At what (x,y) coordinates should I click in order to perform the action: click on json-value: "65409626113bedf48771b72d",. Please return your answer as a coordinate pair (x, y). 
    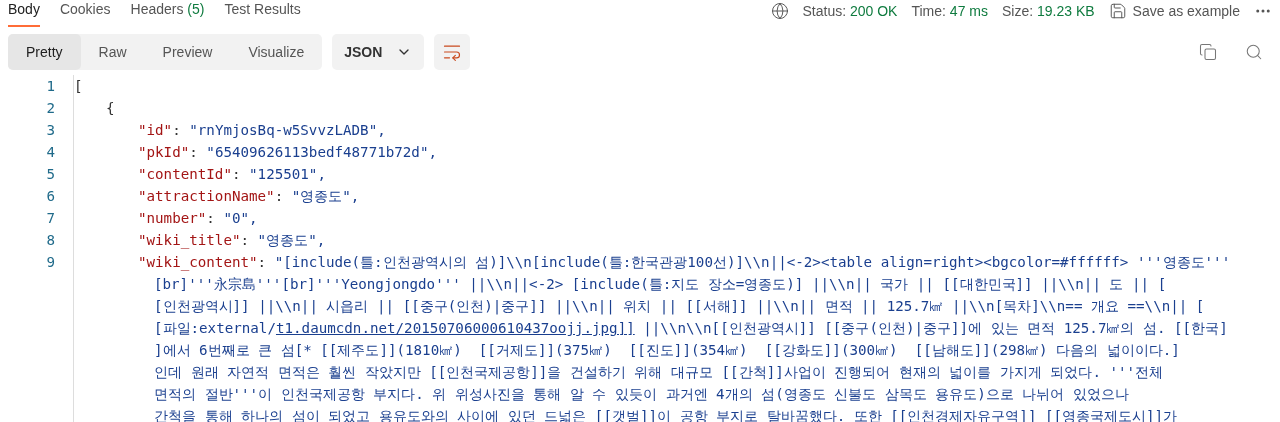
    Looking at the image, I should click on (321, 152).